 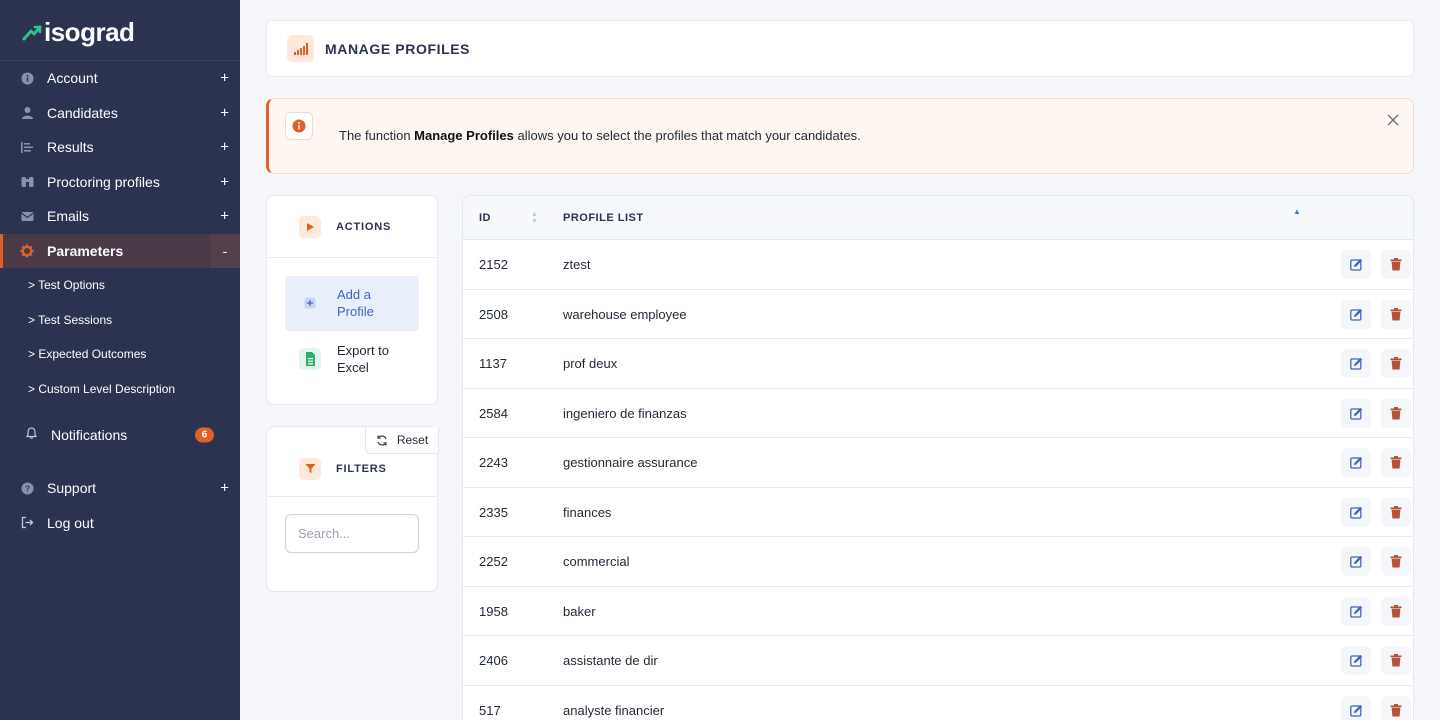 I want to click on cell-profile-name: warehouse employee, so click(x=625, y=314).